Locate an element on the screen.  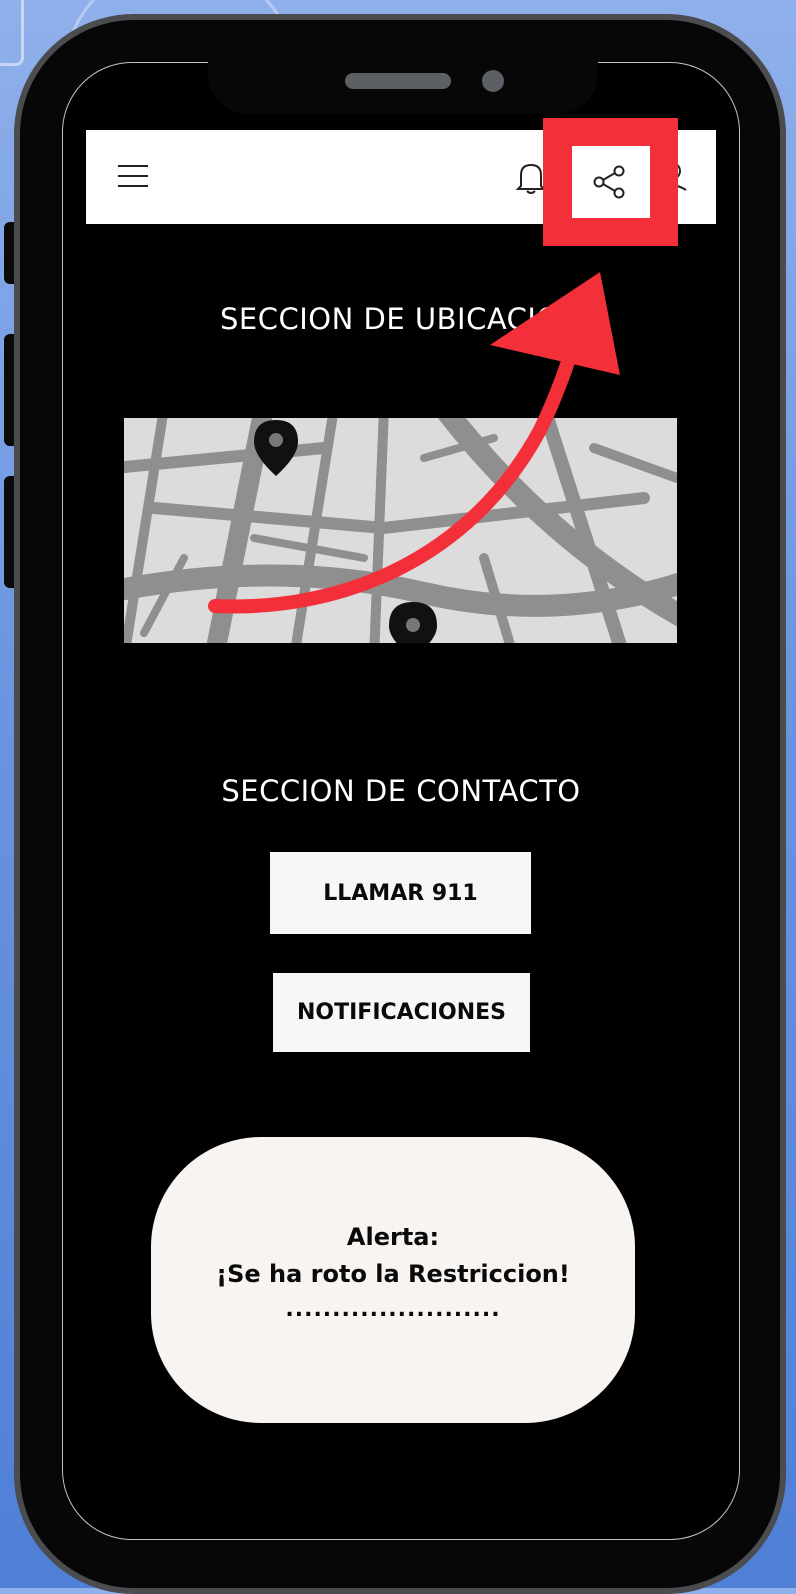
contact-section-title: SECCION DE CONTACTO is located at coordinates (401, 791).